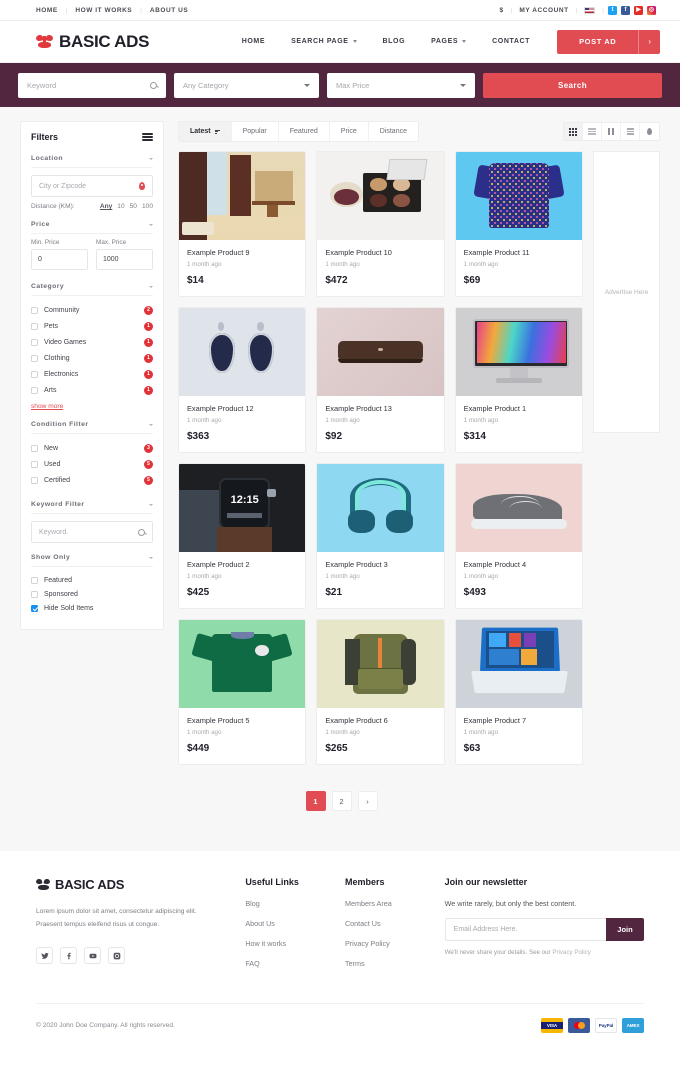 The image size is (680, 1075). What do you see at coordinates (395, 963) in the screenshot?
I see `footer-link-terms: Terms` at bounding box center [395, 963].